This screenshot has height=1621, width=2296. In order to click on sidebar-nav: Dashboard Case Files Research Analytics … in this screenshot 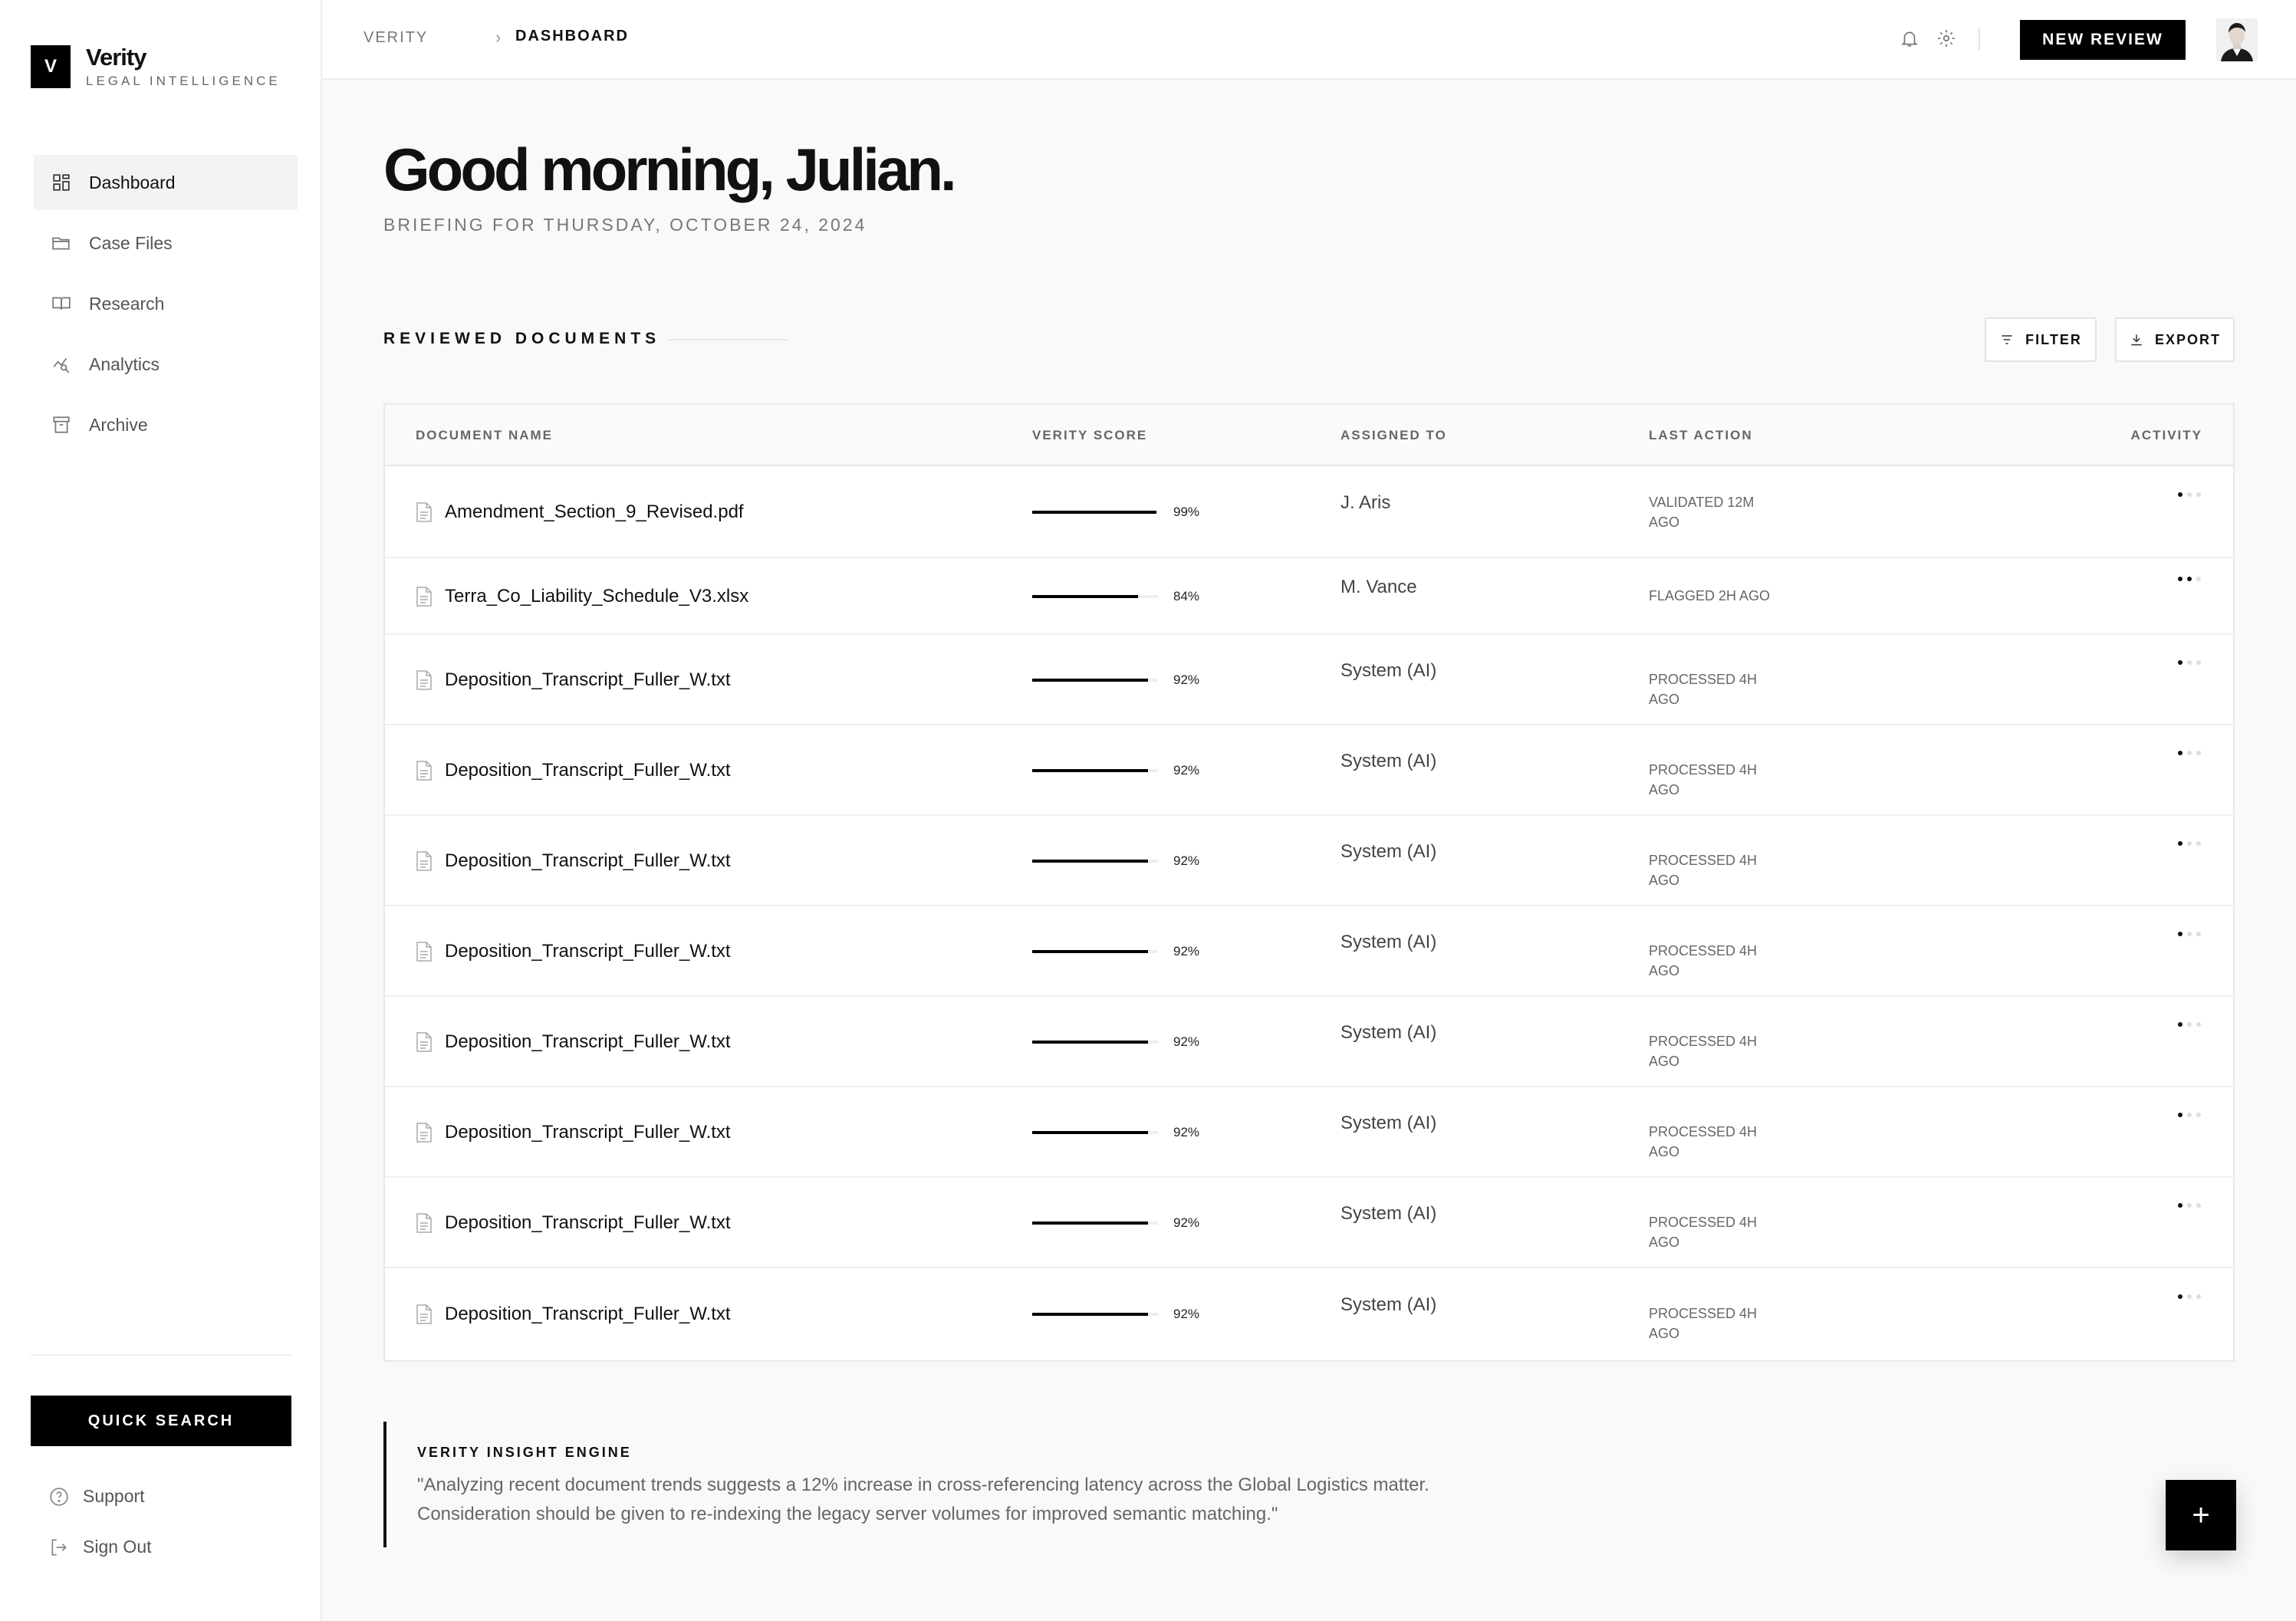, I will do `click(166, 306)`.